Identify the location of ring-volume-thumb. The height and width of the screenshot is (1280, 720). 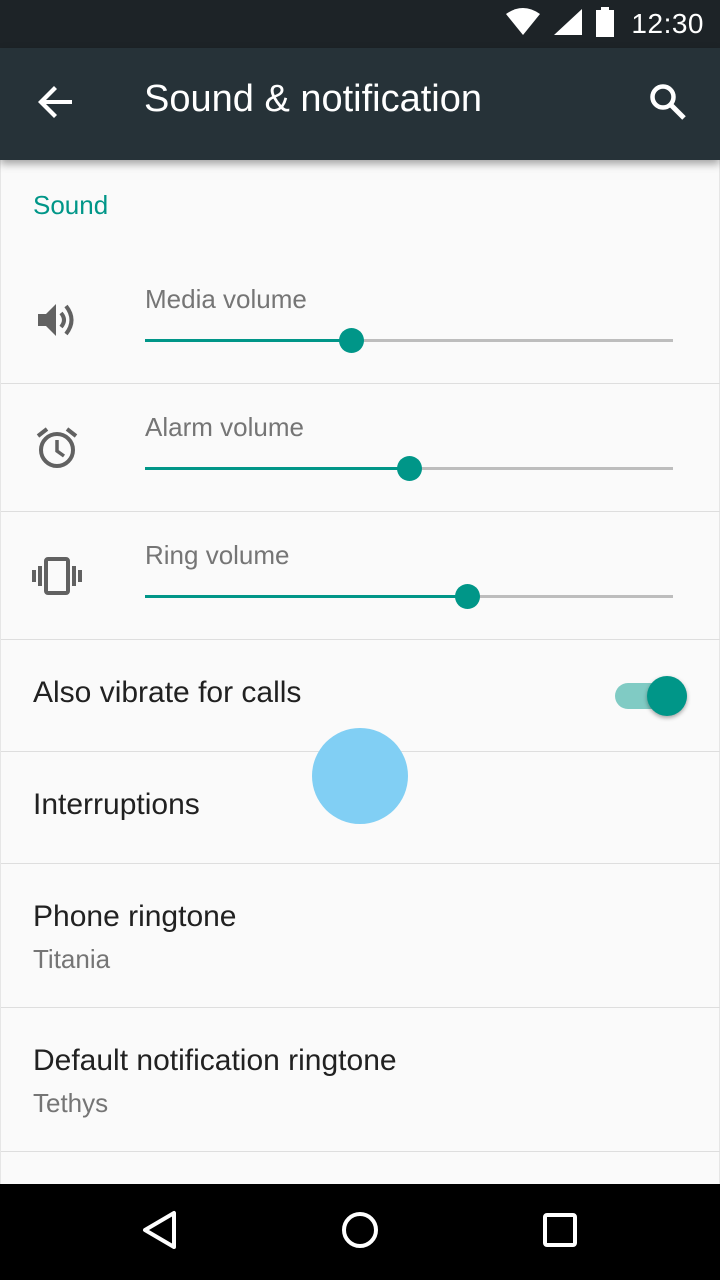
(468, 596).